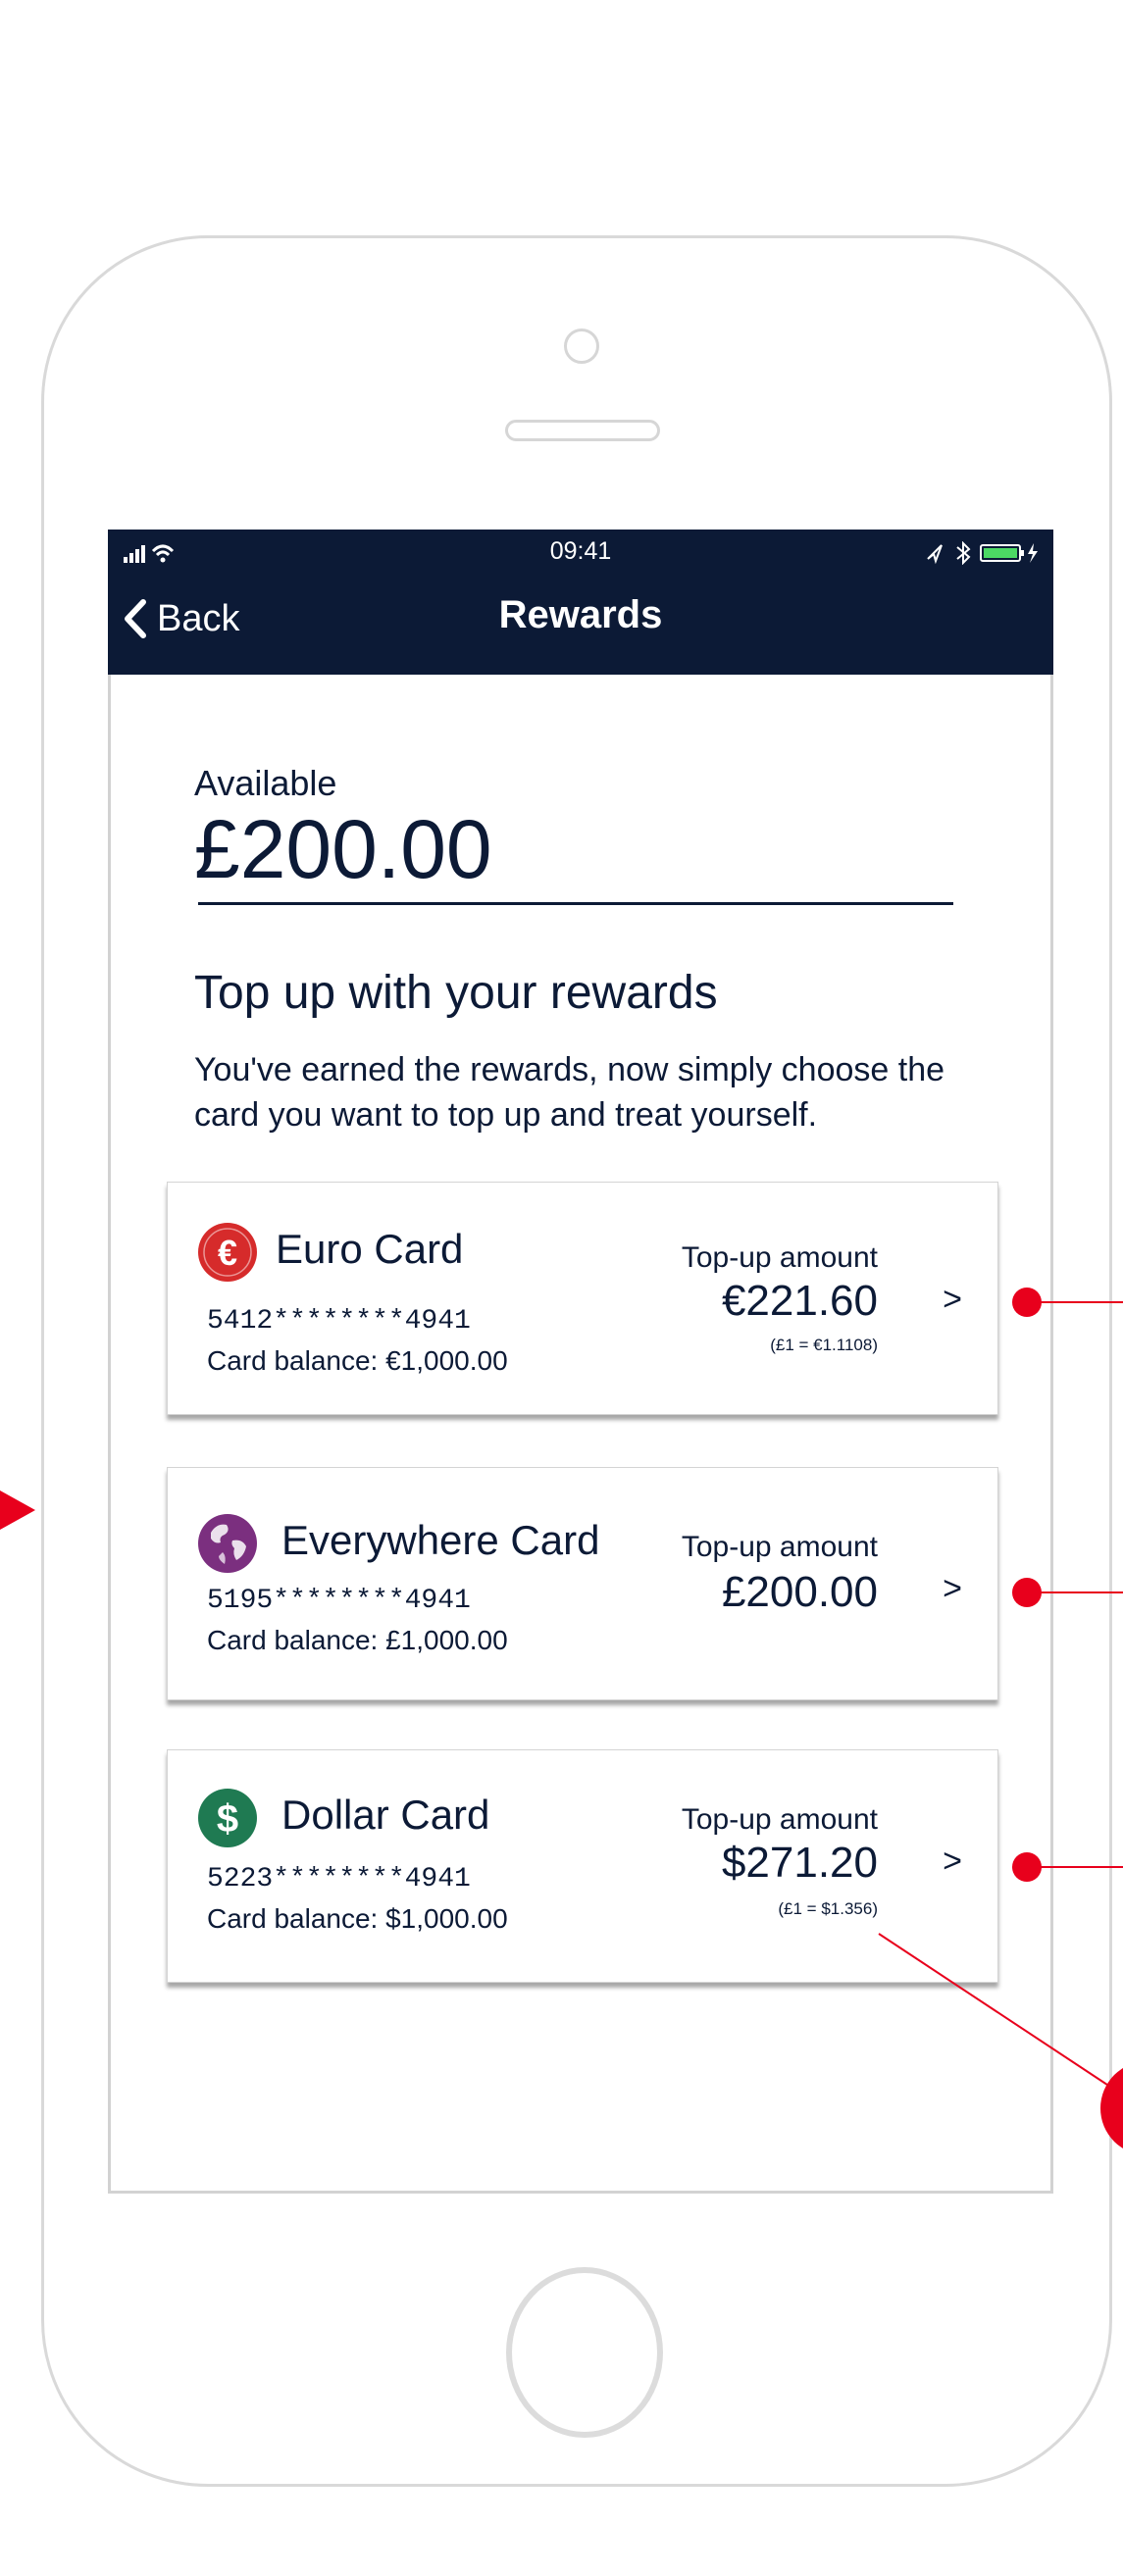  Describe the element at coordinates (799, 1863) in the screenshot. I see `topup-amount: $271.20` at that location.